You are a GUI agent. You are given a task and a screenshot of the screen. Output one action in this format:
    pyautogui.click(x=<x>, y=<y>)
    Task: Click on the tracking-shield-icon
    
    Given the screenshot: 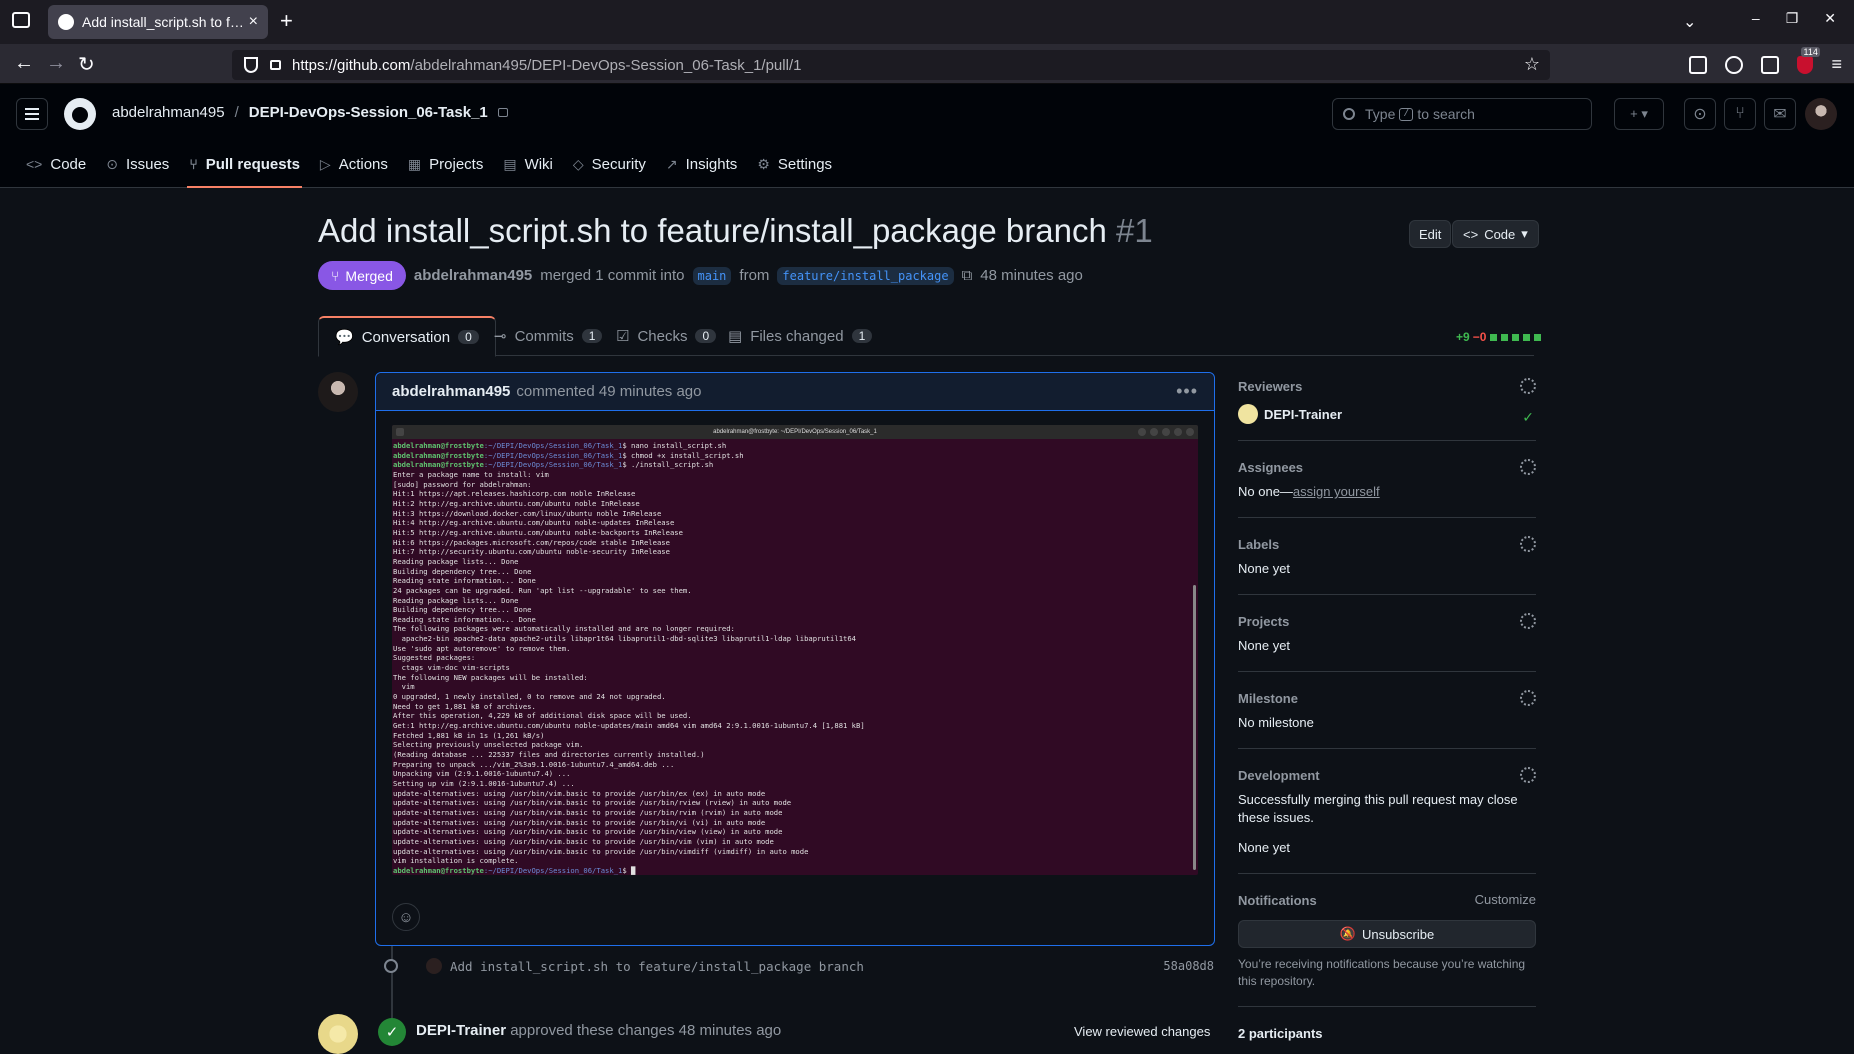 What is the action you would take?
    pyautogui.click(x=251, y=65)
    